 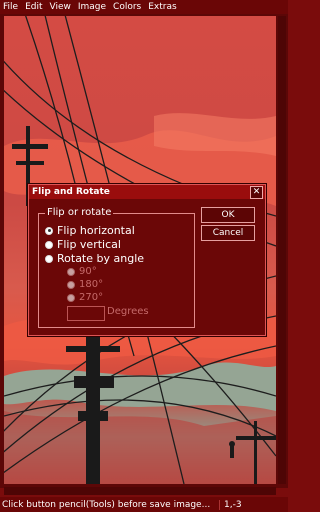 What do you see at coordinates (92, 7) in the screenshot?
I see `menu-image: Image` at bounding box center [92, 7].